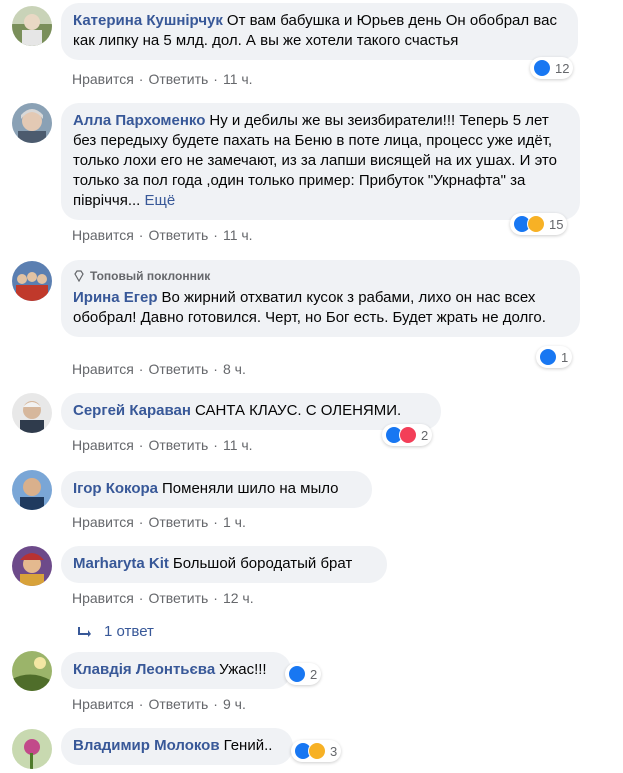 Image resolution: width=623 pixels, height=773 pixels. Describe the element at coordinates (84, 631) in the screenshot. I see `reply-arrow-icon` at that location.